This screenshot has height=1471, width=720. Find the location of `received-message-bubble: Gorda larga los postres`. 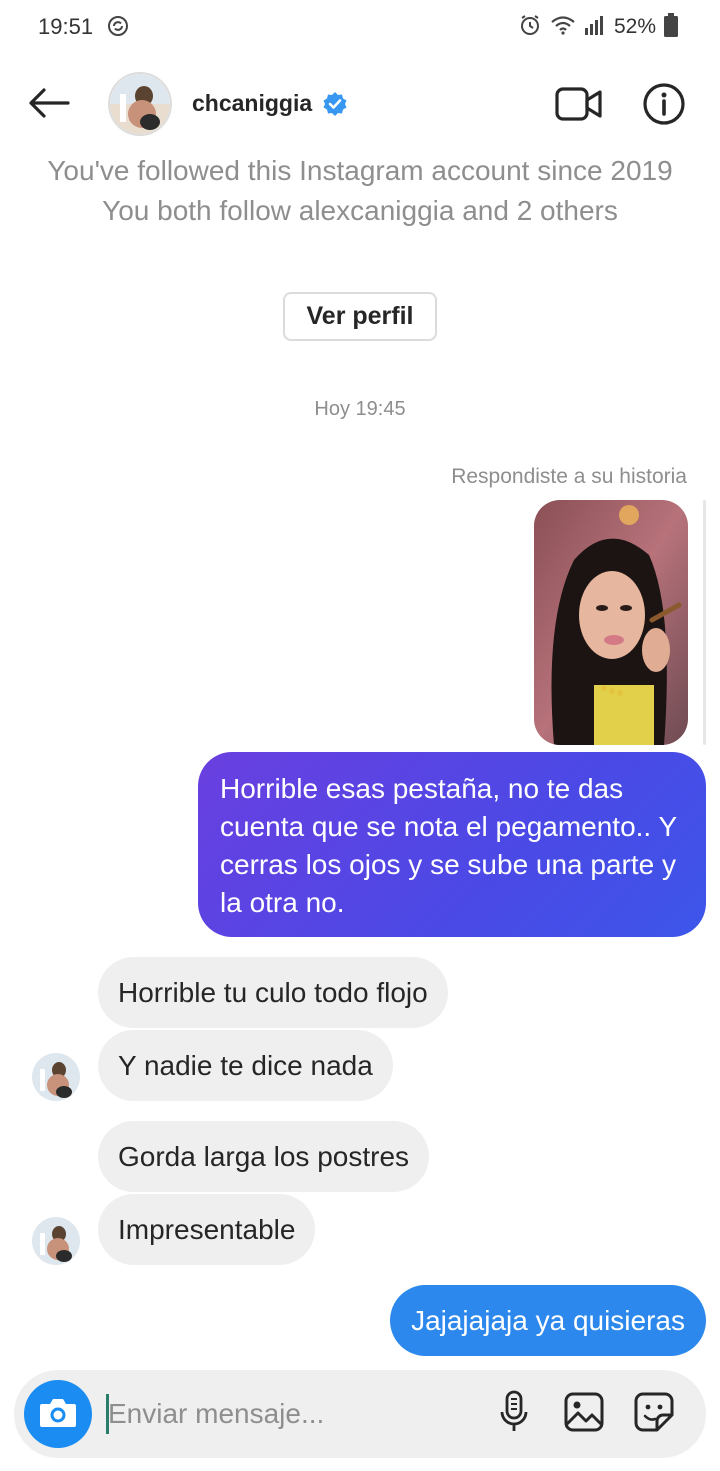

received-message-bubble: Gorda larga los postres is located at coordinates (264, 1156).